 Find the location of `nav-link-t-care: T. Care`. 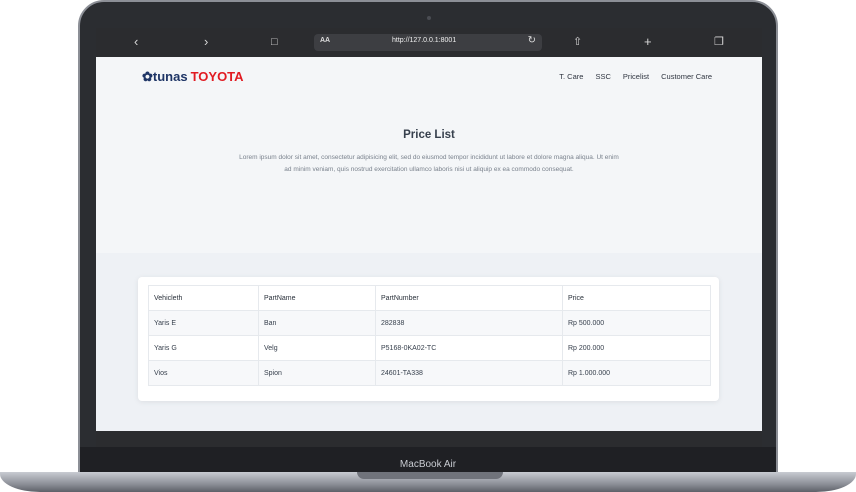

nav-link-t-care: T. Care is located at coordinates (571, 76).